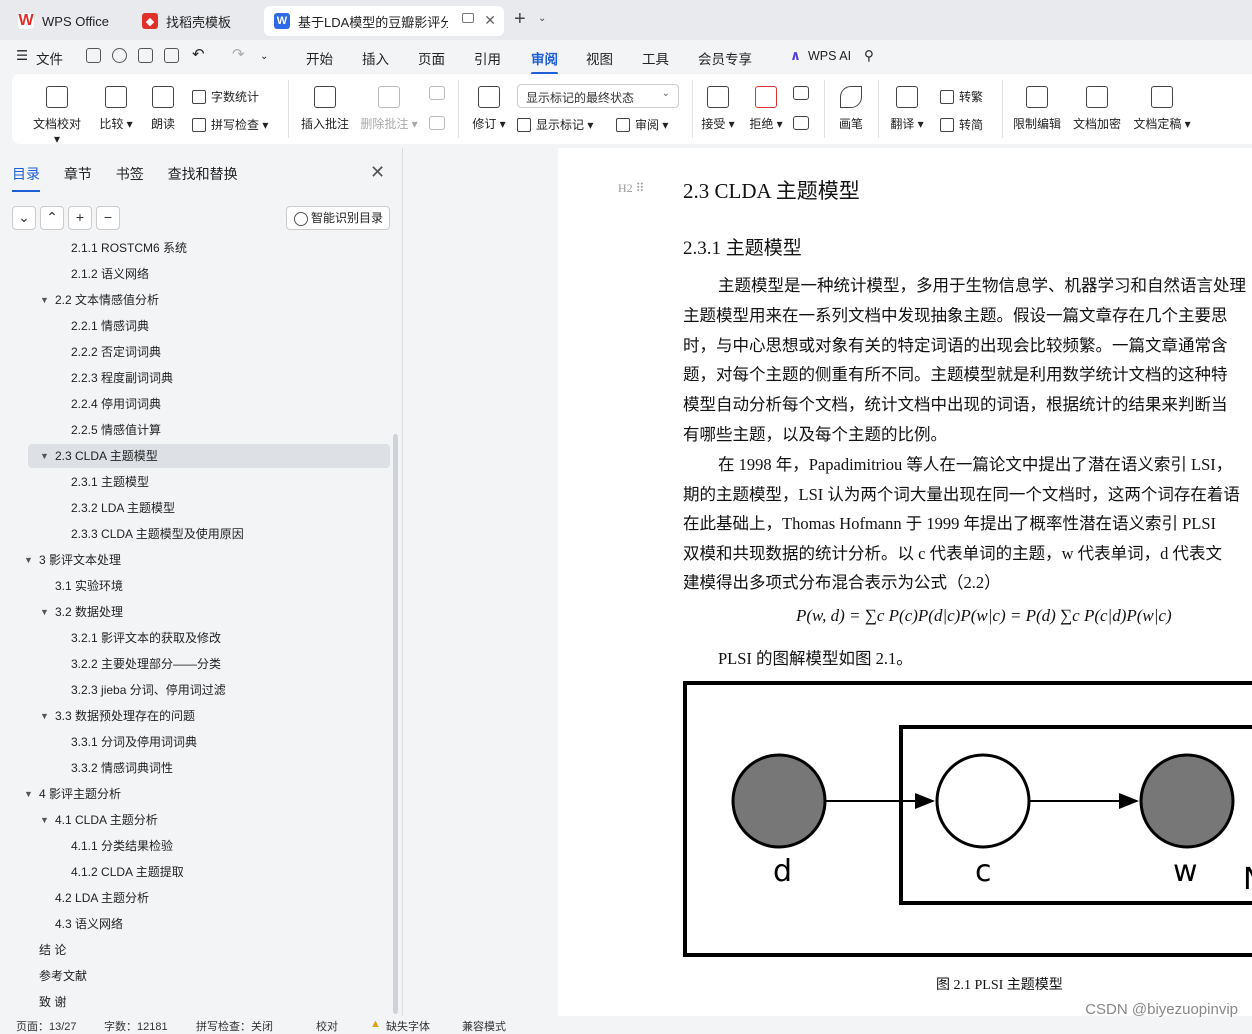  What do you see at coordinates (520, 19) in the screenshot?
I see `new-tab-icon: +` at bounding box center [520, 19].